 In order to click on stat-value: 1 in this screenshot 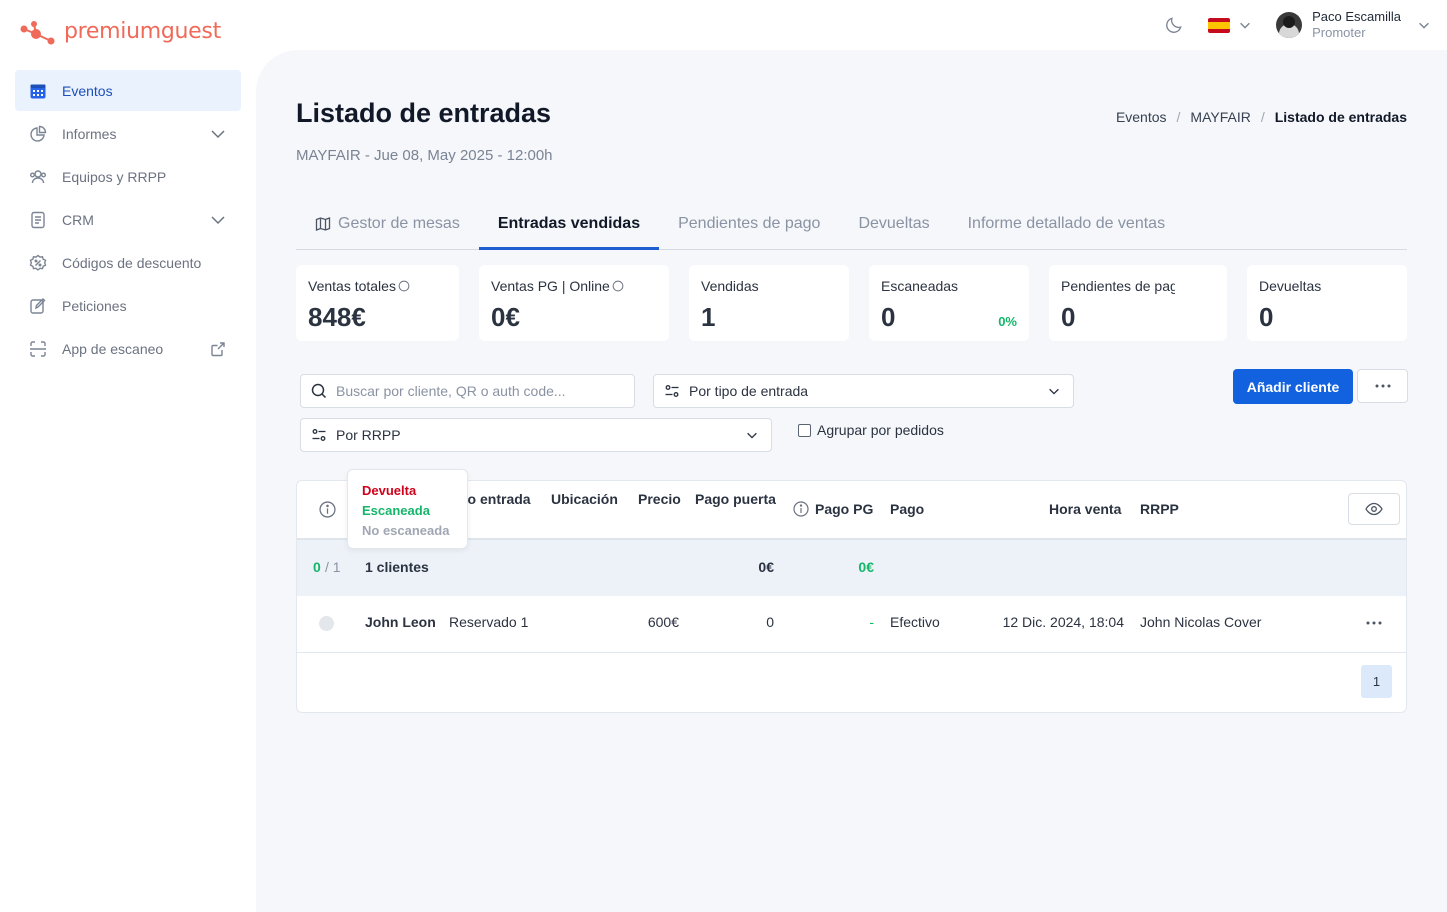, I will do `click(708, 317)`.